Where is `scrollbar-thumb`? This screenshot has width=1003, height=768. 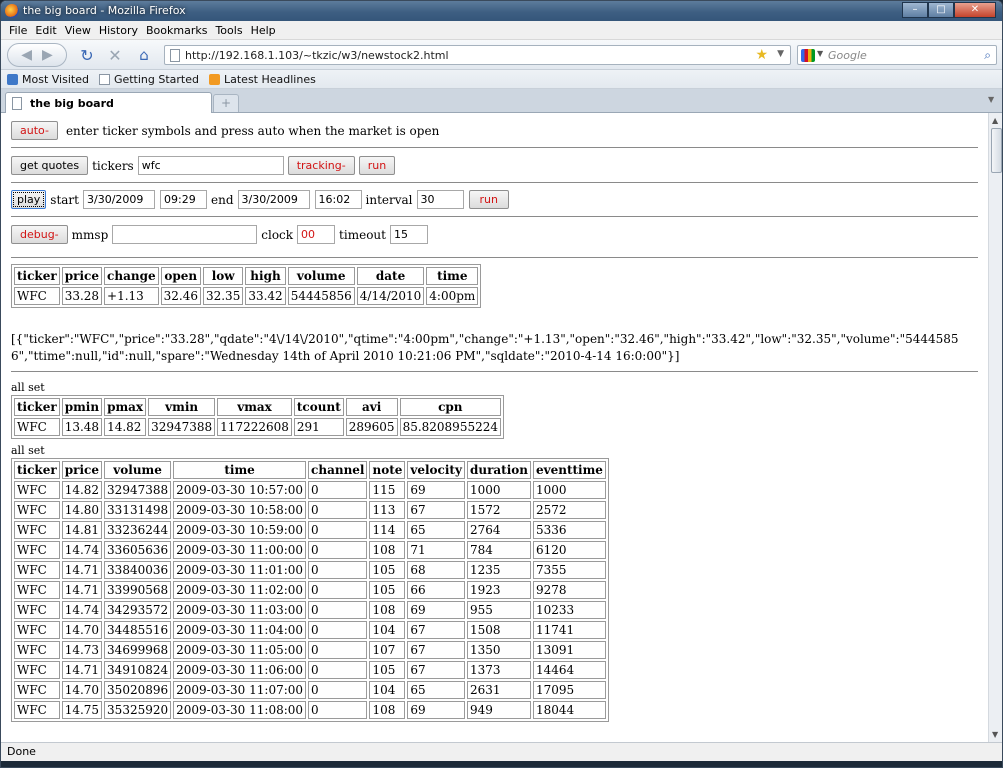
scrollbar-thumb is located at coordinates (996, 150).